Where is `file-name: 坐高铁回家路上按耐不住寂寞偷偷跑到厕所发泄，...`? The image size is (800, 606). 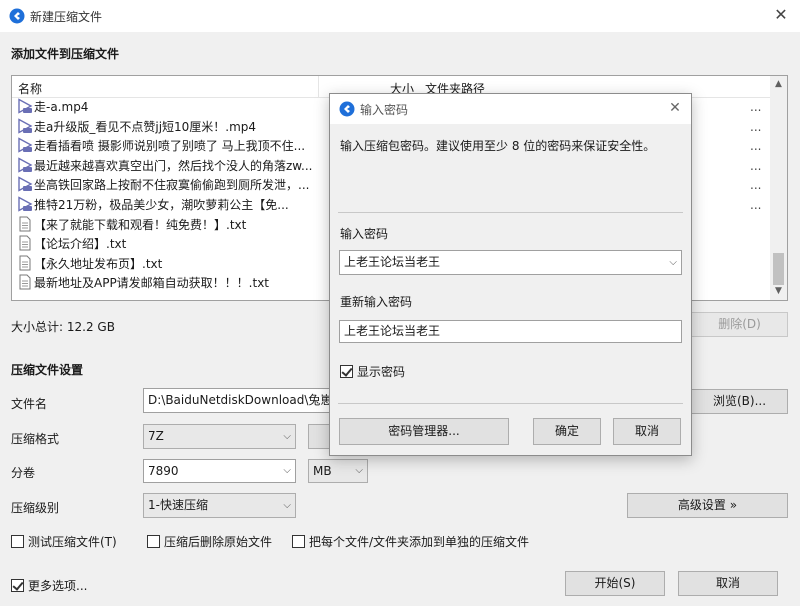 file-name: 坐高铁回家路上按耐不住寂寞偷偷跑到厕所发泄，... is located at coordinates (172, 185).